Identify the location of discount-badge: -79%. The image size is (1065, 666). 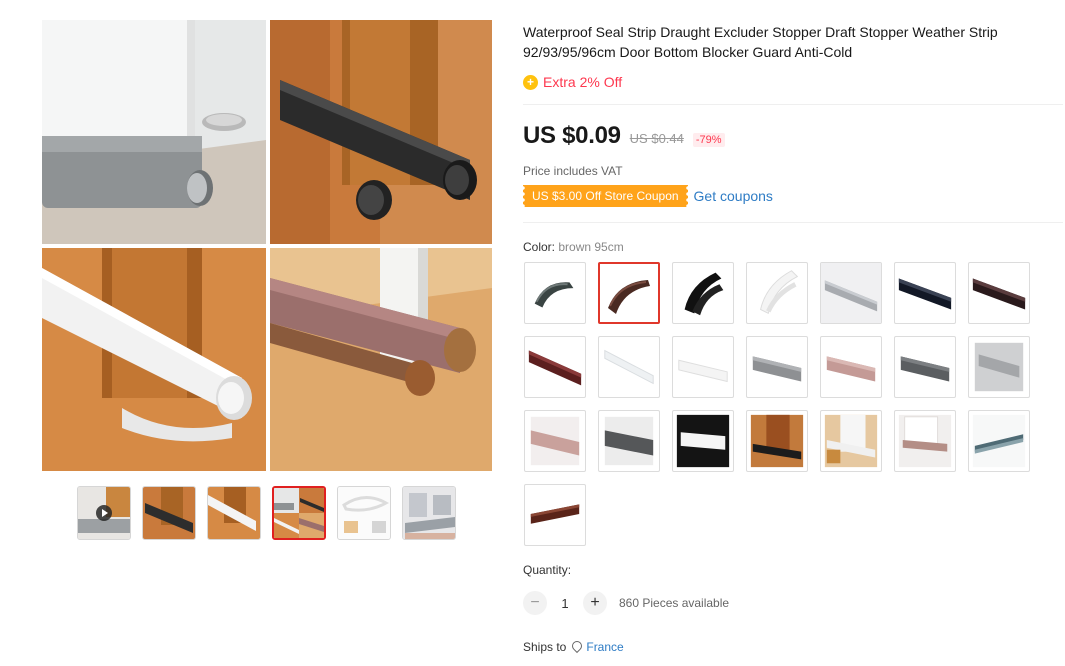
(708, 140).